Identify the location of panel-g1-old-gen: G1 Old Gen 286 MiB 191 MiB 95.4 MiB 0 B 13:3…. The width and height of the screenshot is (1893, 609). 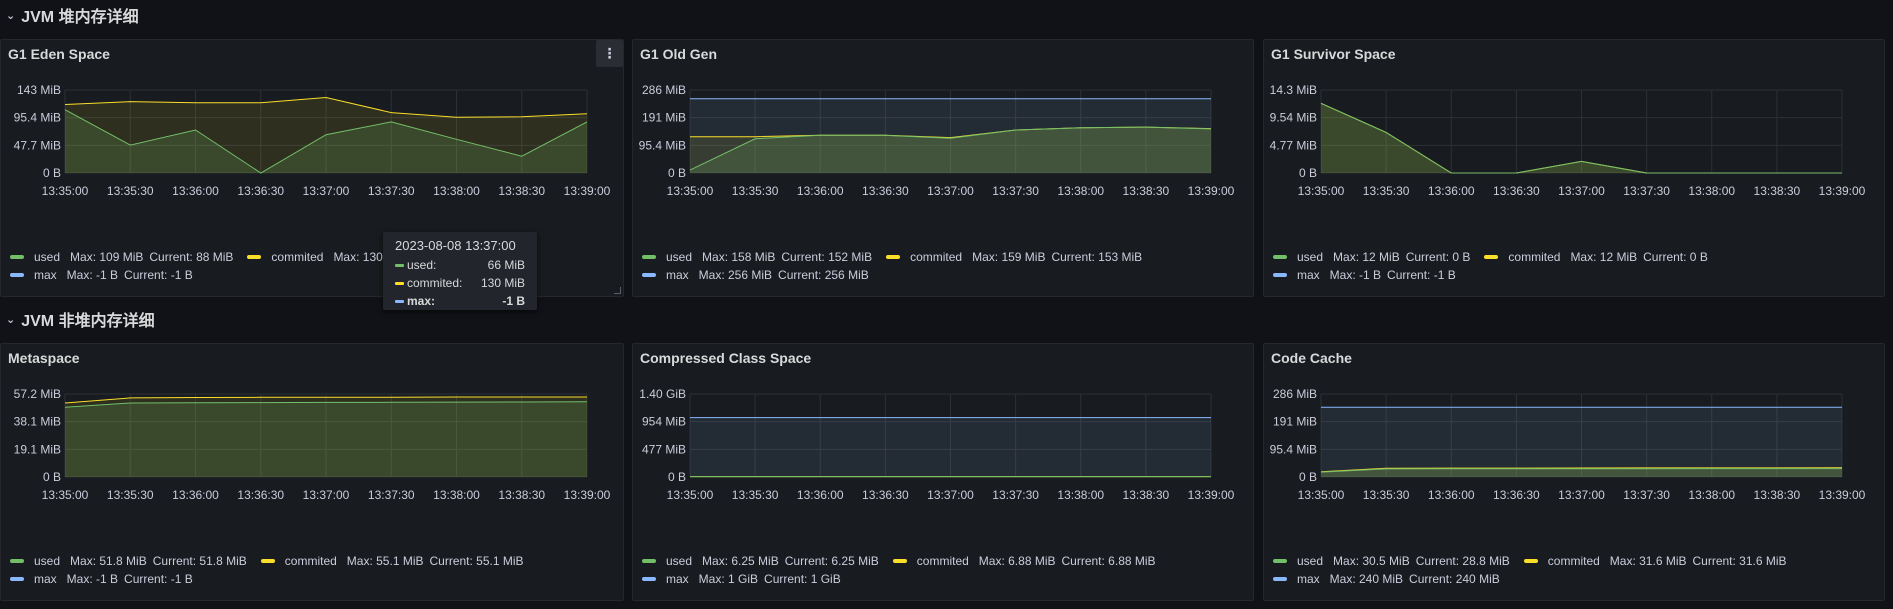
(943, 168).